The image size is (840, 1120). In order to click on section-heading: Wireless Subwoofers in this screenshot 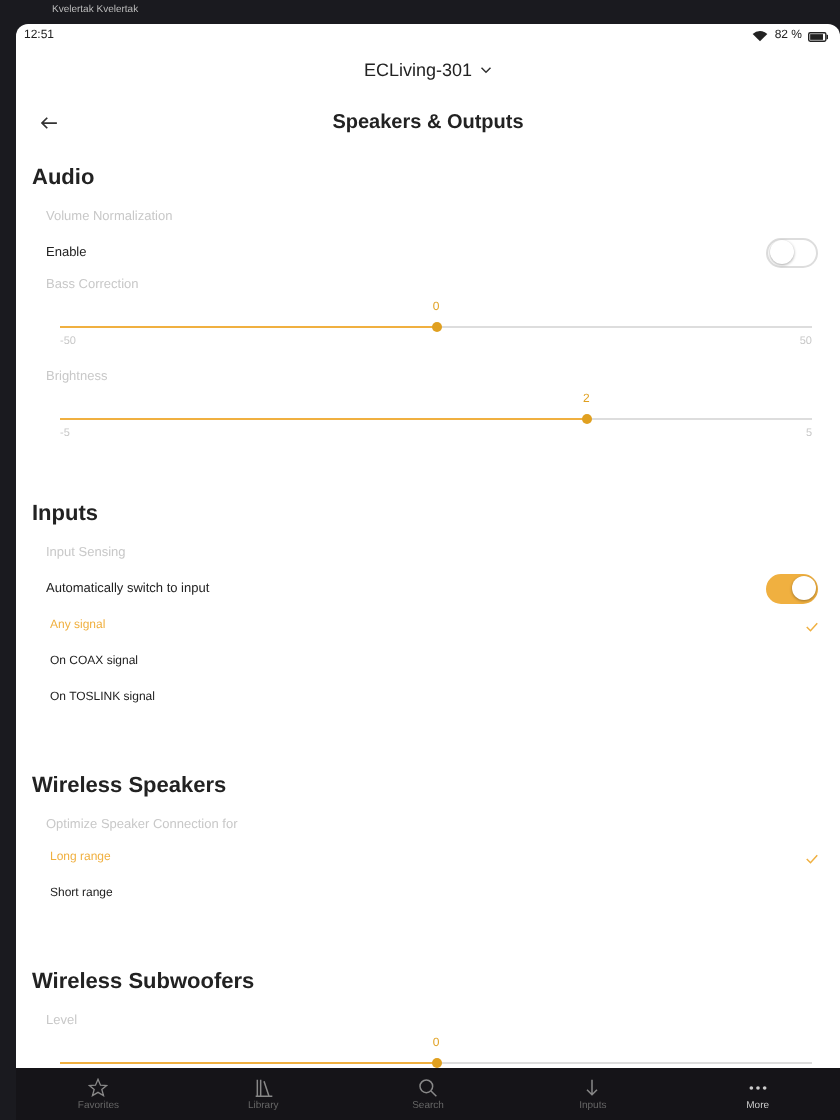, I will do `click(143, 983)`.